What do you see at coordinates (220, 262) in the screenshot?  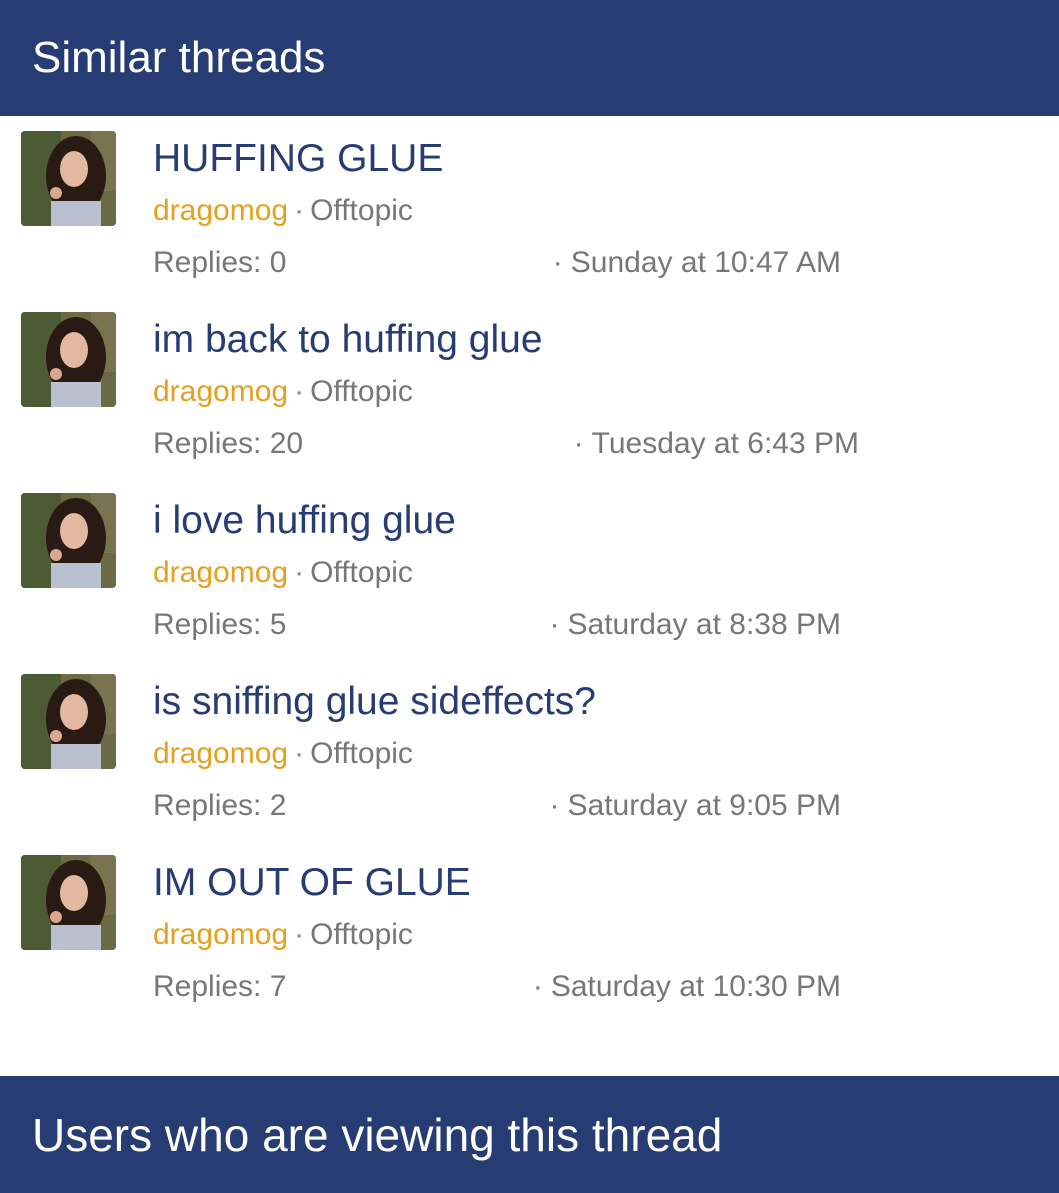 I see `reply-count: Replies: 0` at bounding box center [220, 262].